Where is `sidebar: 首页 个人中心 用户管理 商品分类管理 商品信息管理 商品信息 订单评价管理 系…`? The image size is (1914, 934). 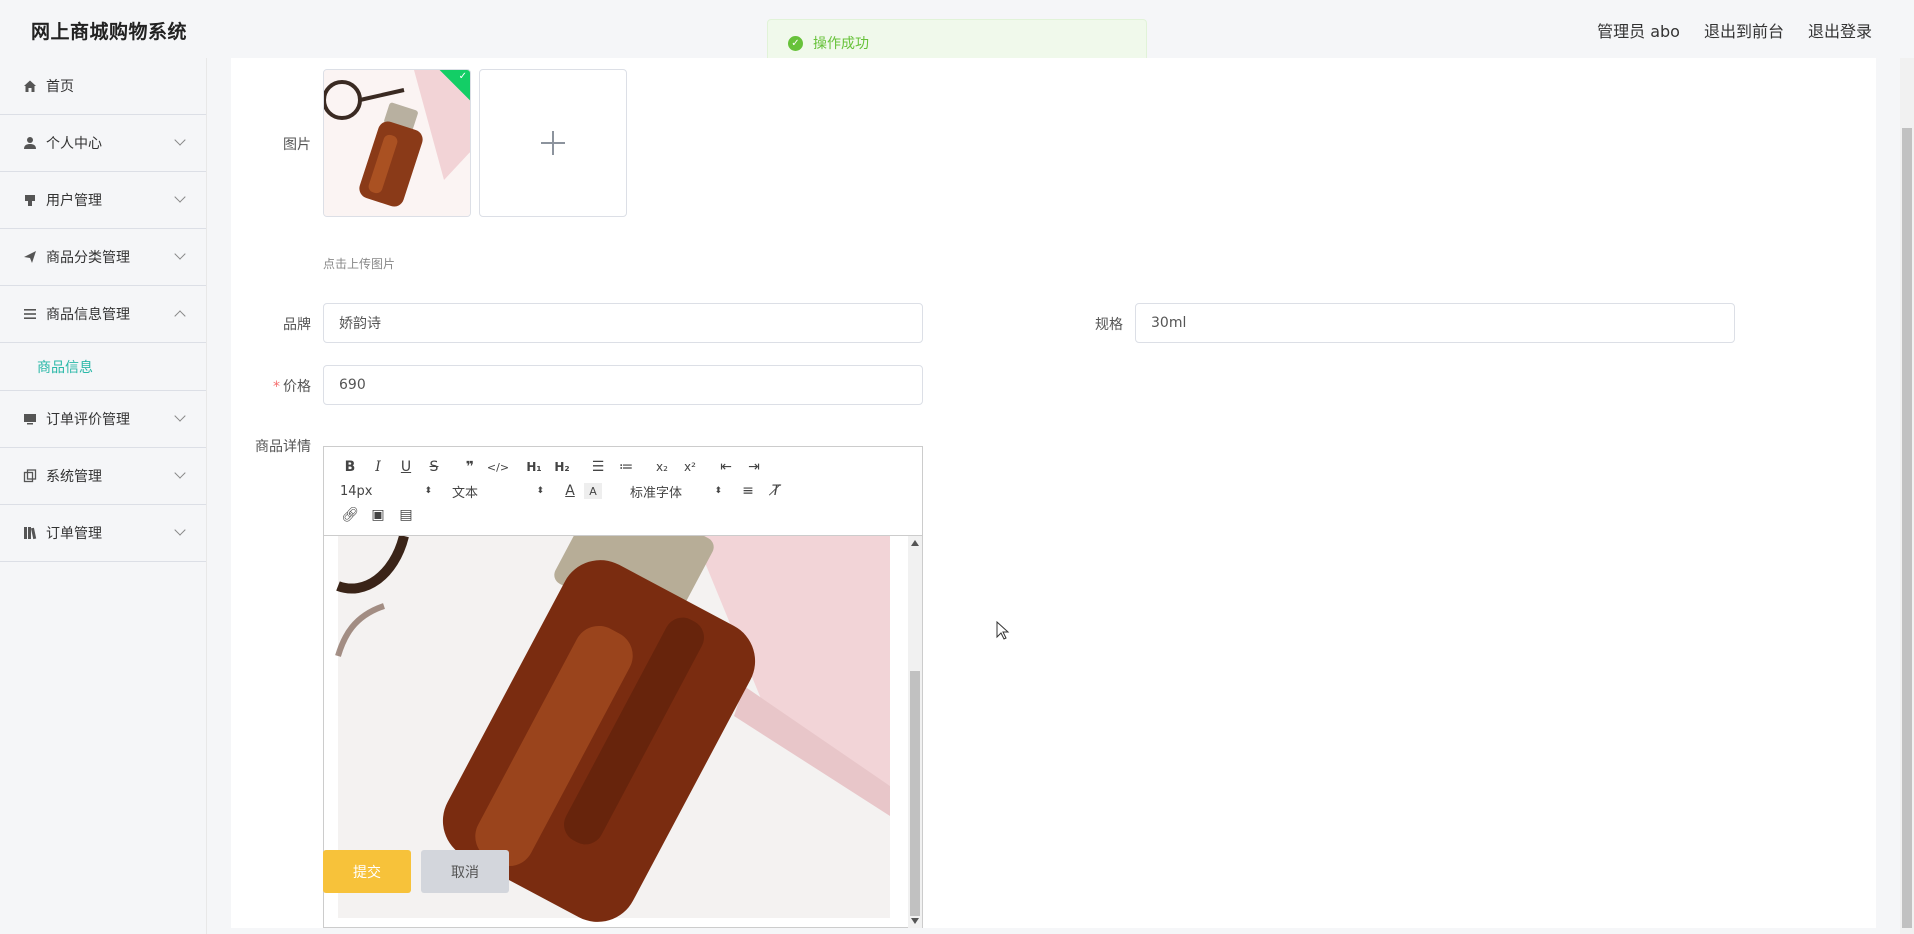 sidebar: 首页 个人中心 用户管理 商品分类管理 商品信息管理 商品信息 订单评价管理 系… is located at coordinates (103, 496).